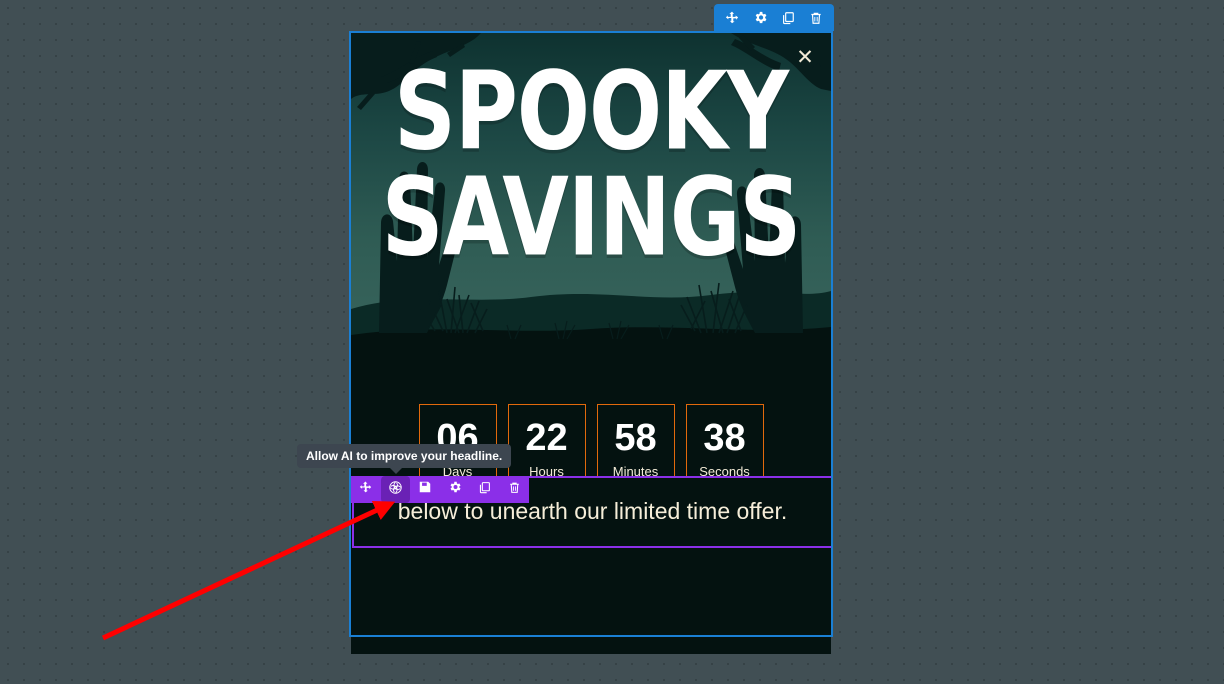 The height and width of the screenshot is (684, 1224). I want to click on element-duplicate-button, so click(485, 489).